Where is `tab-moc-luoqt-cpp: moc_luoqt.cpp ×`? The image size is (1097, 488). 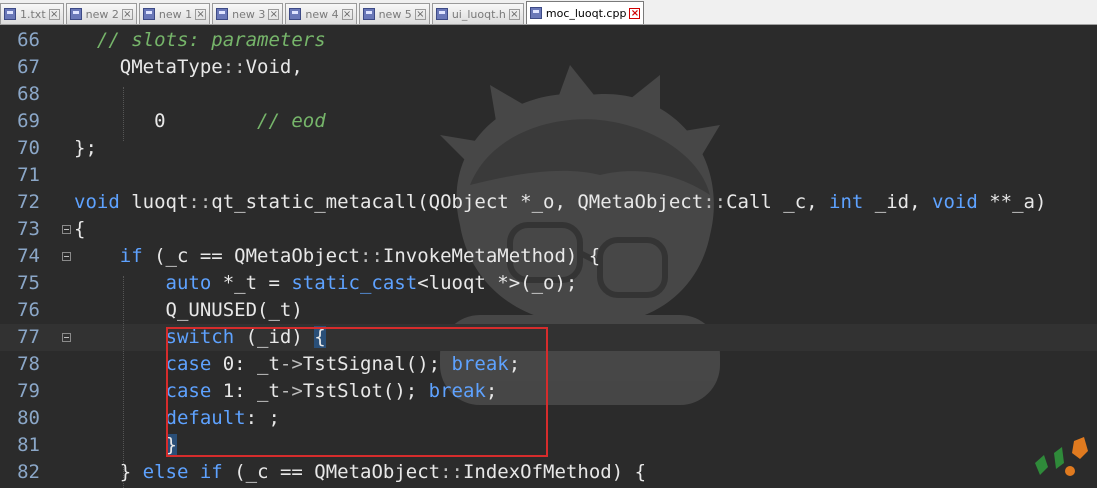
tab-moc-luoqt-cpp: moc_luoqt.cpp × is located at coordinates (585, 12).